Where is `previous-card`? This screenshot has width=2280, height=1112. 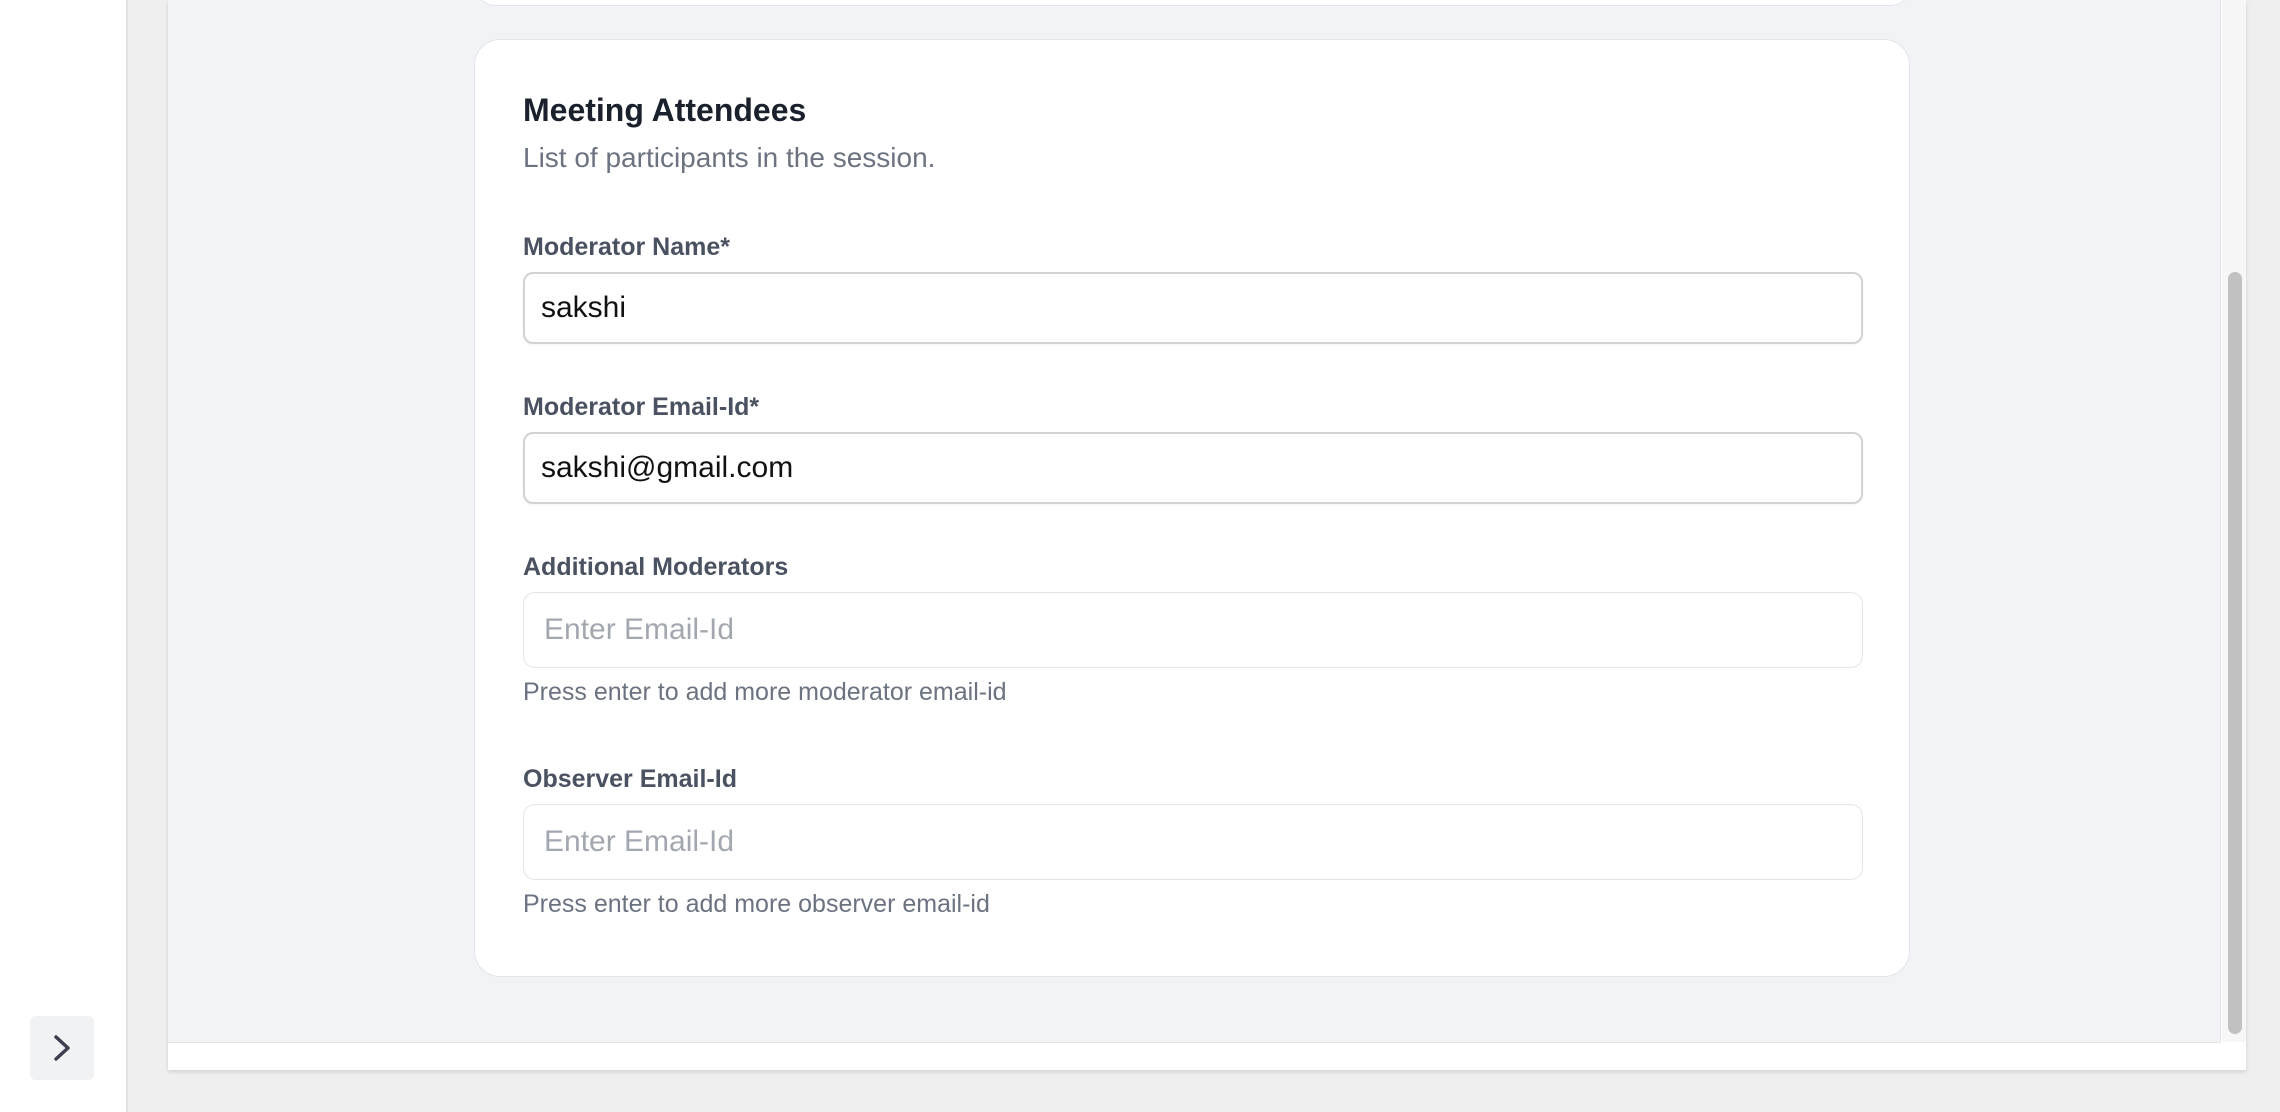 previous-card is located at coordinates (1193, 3).